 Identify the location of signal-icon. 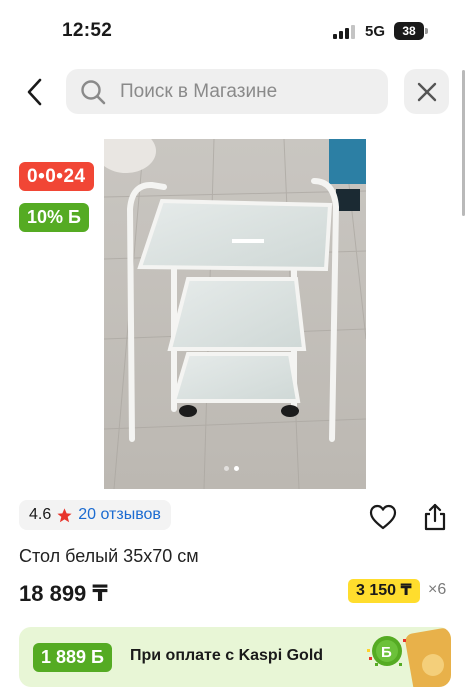
(344, 32).